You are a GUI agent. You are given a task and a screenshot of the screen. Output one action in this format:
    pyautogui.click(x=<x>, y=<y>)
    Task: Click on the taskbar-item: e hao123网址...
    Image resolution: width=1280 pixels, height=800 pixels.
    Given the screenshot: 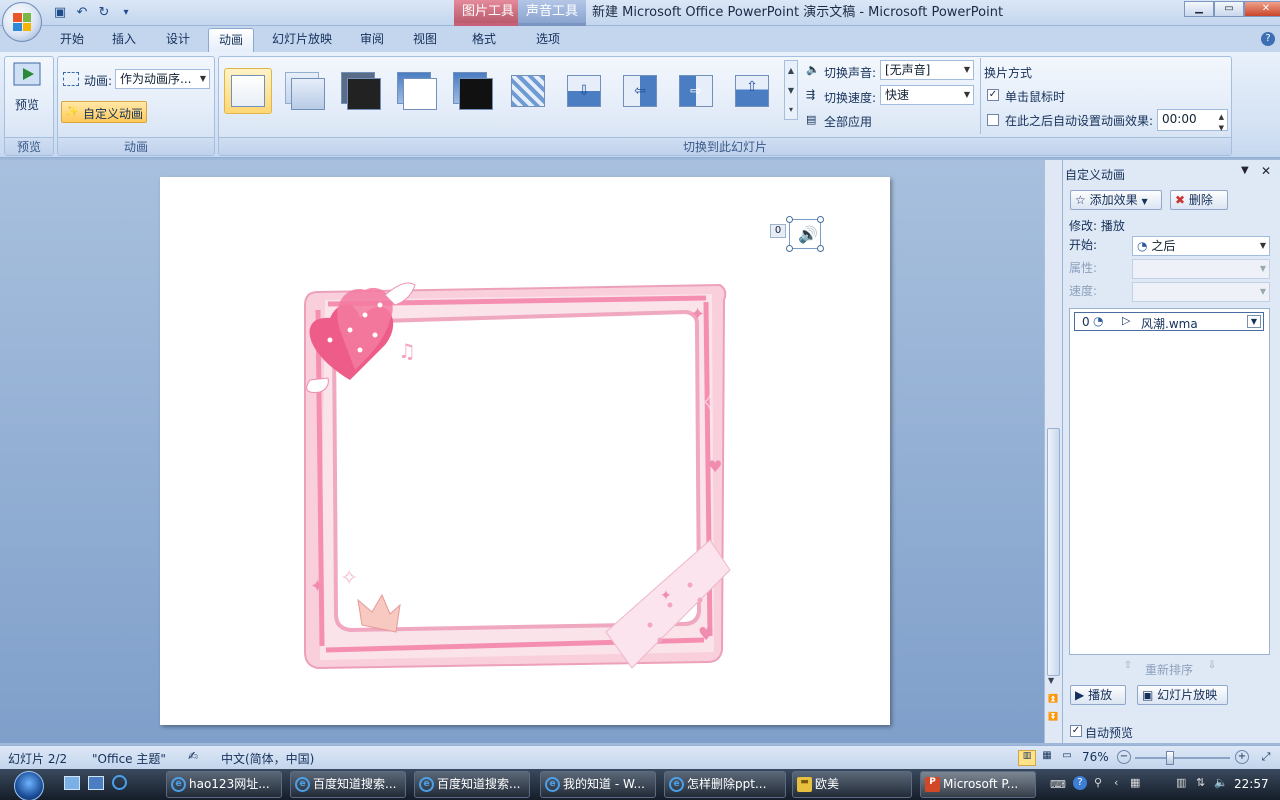 What is the action you would take?
    pyautogui.click(x=224, y=784)
    